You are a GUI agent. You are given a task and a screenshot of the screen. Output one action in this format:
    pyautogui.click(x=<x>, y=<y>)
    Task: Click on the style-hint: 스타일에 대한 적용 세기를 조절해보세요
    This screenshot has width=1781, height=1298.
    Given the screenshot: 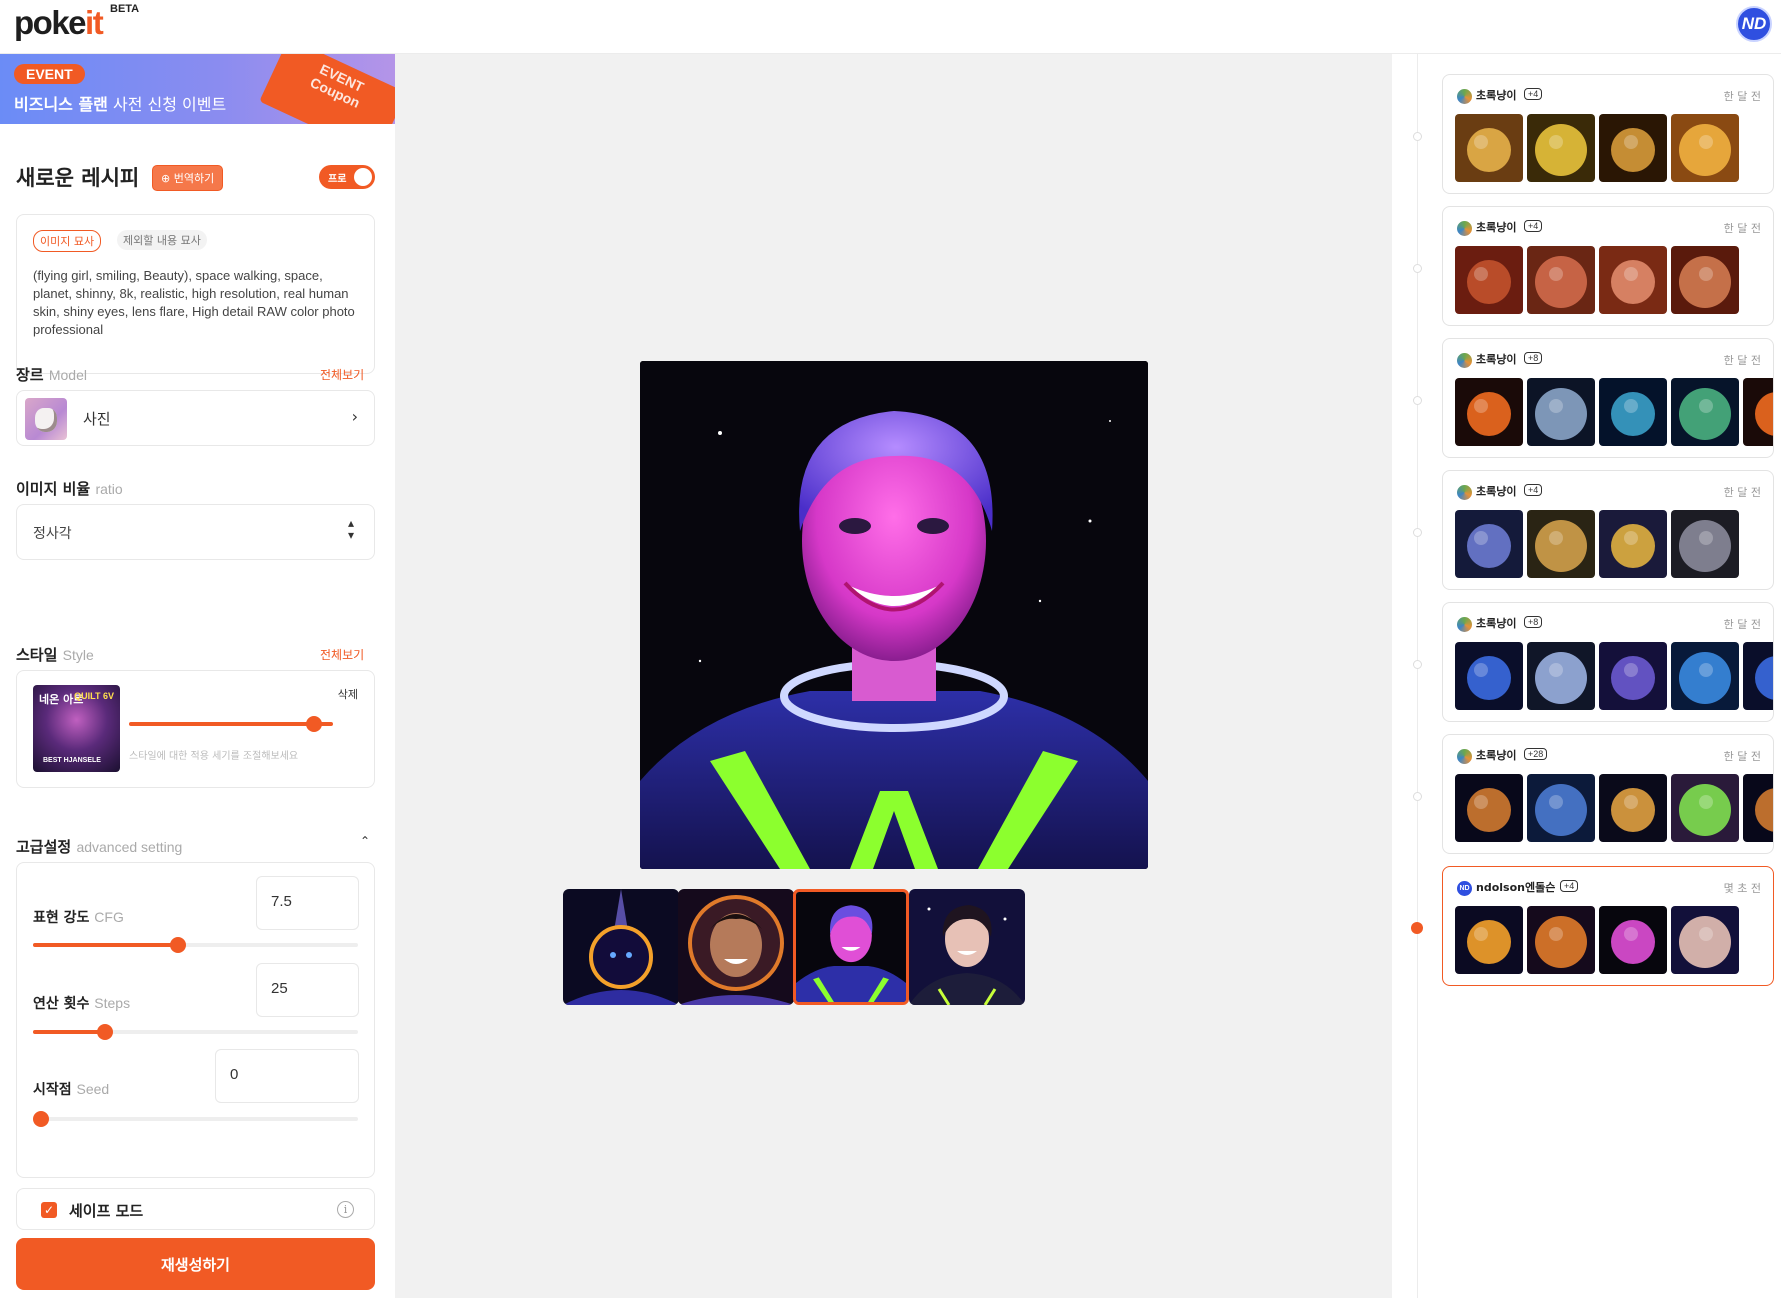 What is the action you would take?
    pyautogui.click(x=214, y=756)
    